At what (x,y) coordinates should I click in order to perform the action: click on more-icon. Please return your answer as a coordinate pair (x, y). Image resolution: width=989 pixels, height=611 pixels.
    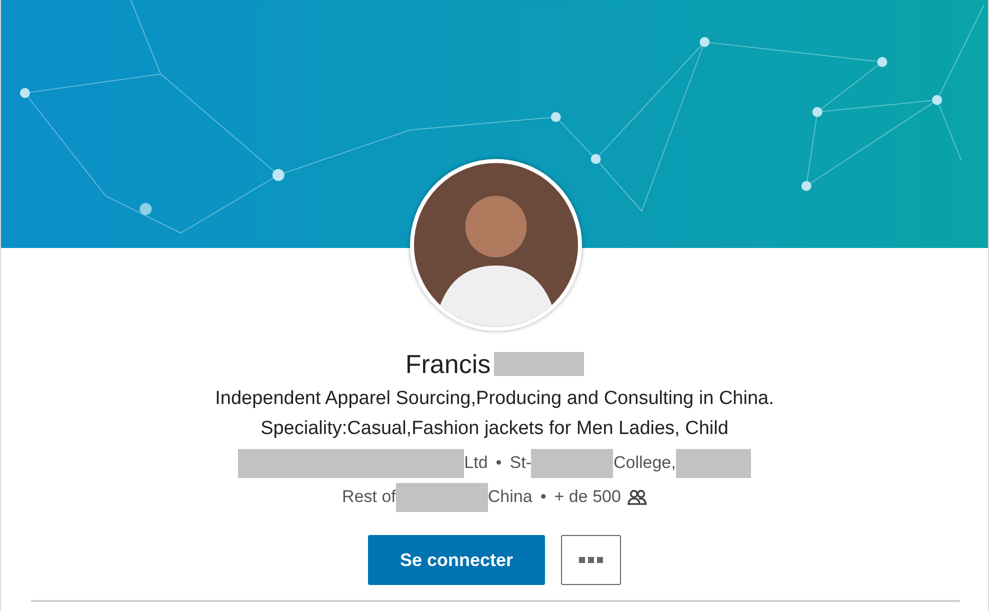
    Looking at the image, I should click on (591, 560).